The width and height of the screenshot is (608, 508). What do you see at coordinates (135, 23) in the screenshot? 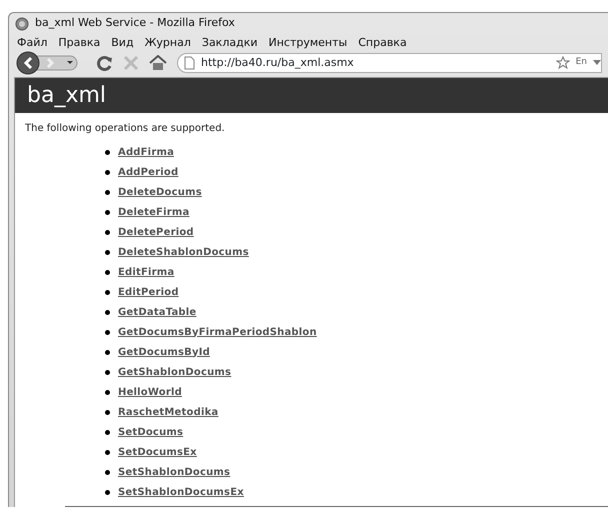
I see `window-title: ba_xml Web Service - Mozilla Firefox` at bounding box center [135, 23].